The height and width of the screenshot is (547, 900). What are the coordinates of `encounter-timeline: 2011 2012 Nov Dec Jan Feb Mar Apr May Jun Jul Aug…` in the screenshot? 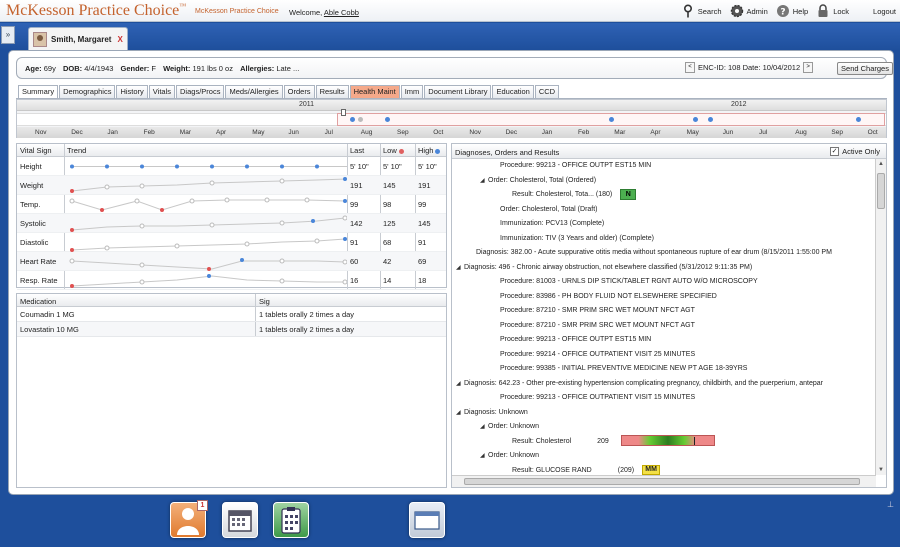 It's located at (451, 118).